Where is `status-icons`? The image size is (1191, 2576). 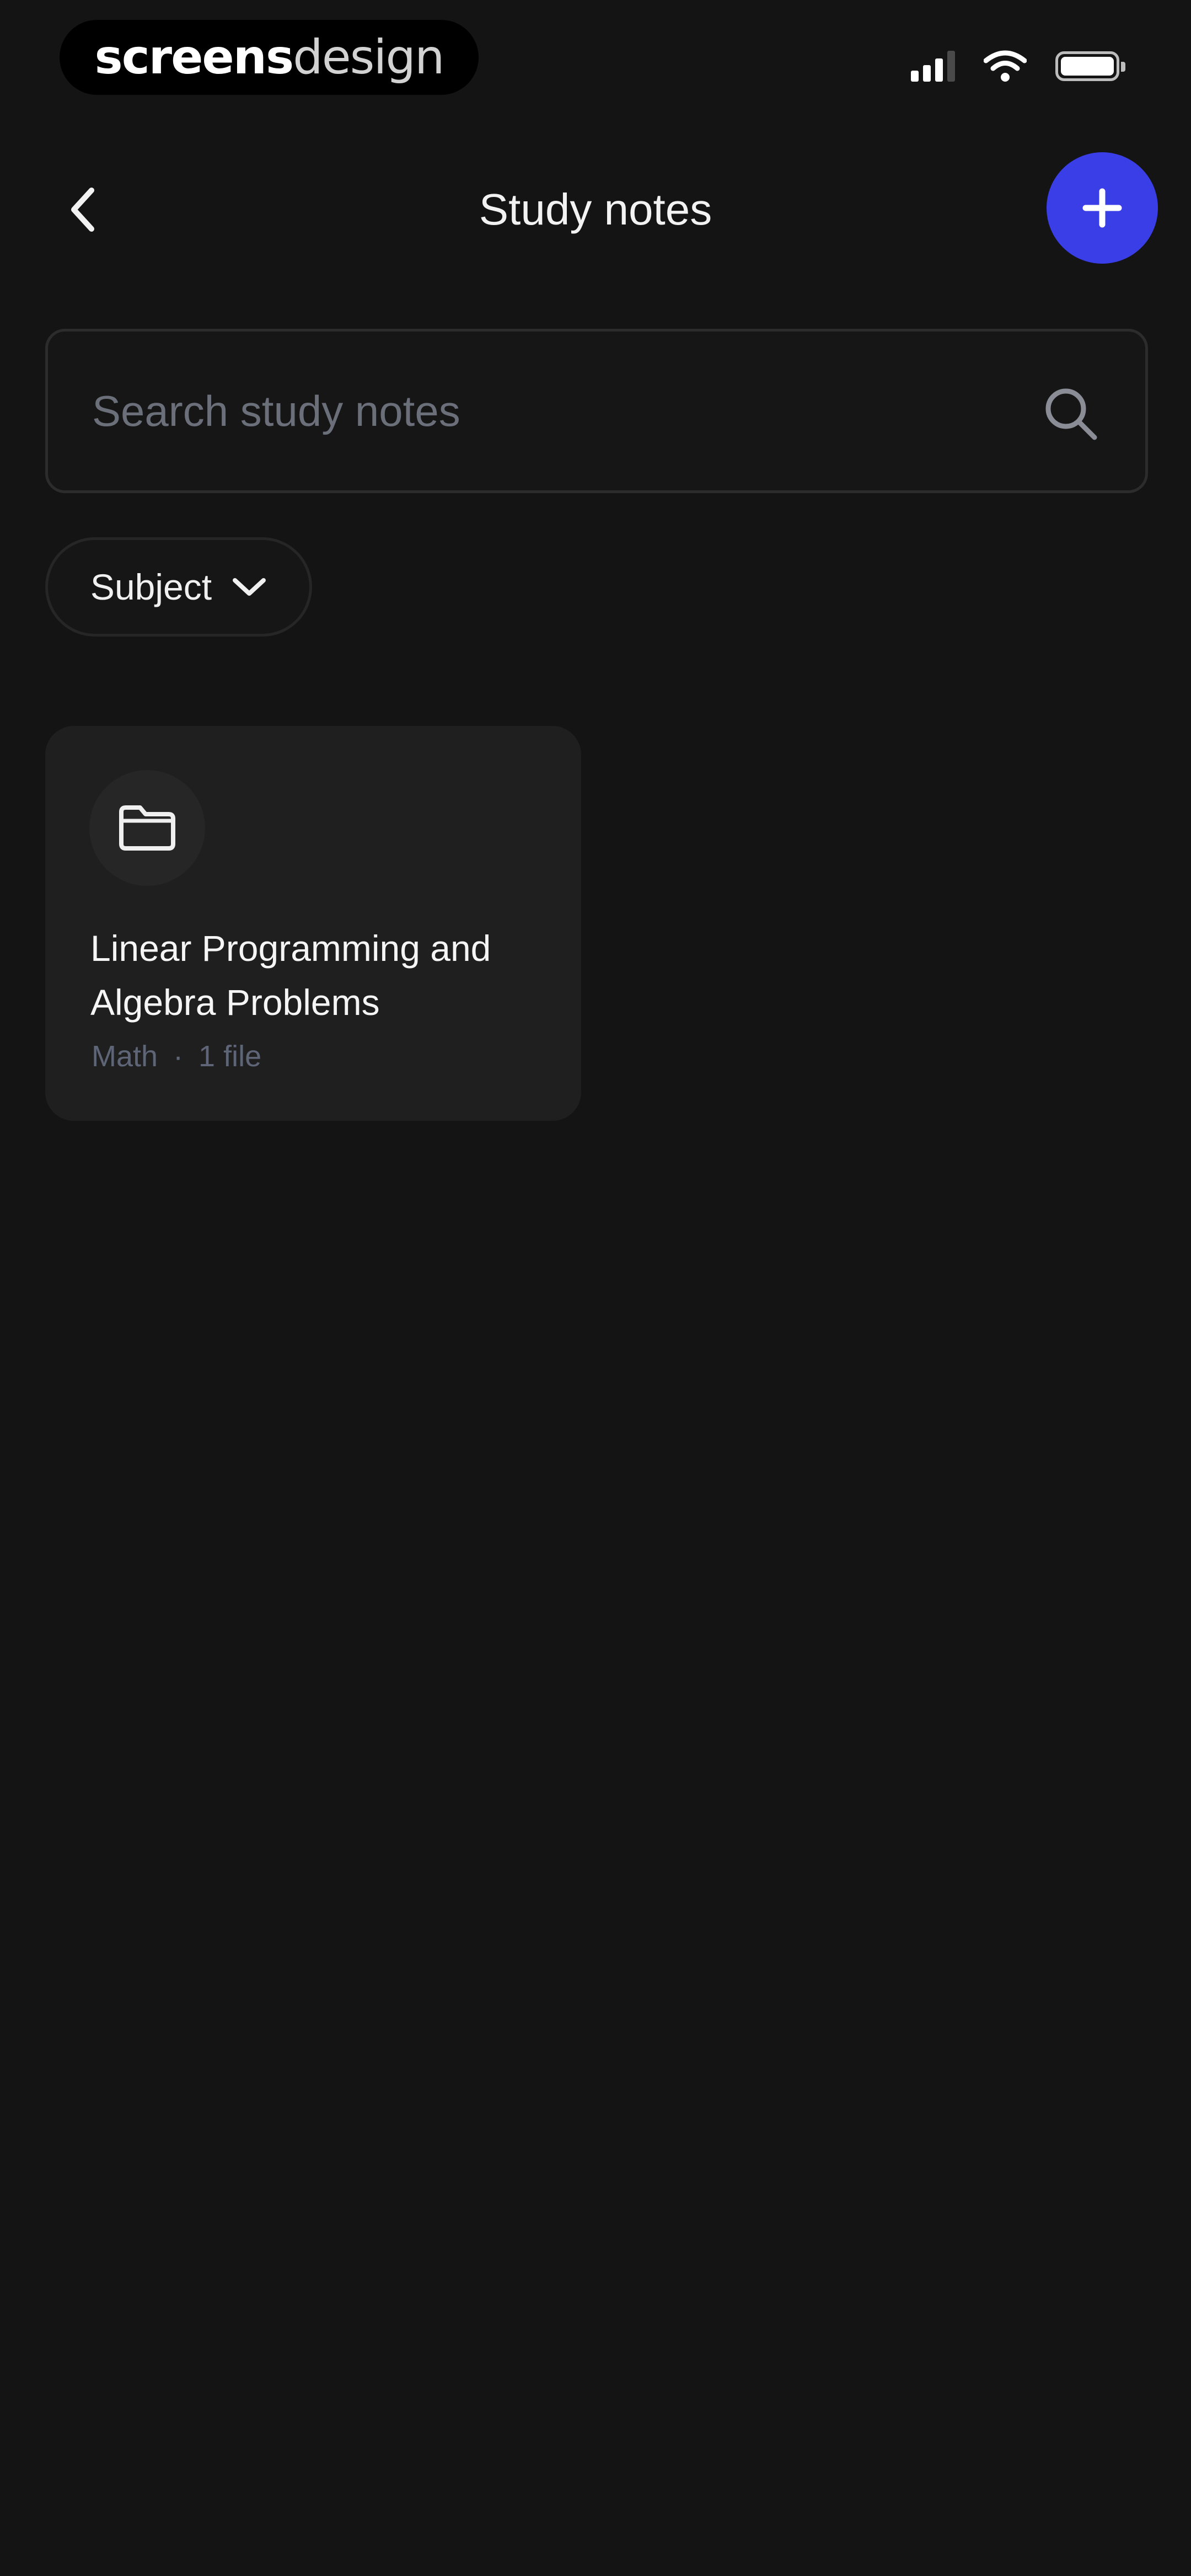 status-icons is located at coordinates (1018, 66).